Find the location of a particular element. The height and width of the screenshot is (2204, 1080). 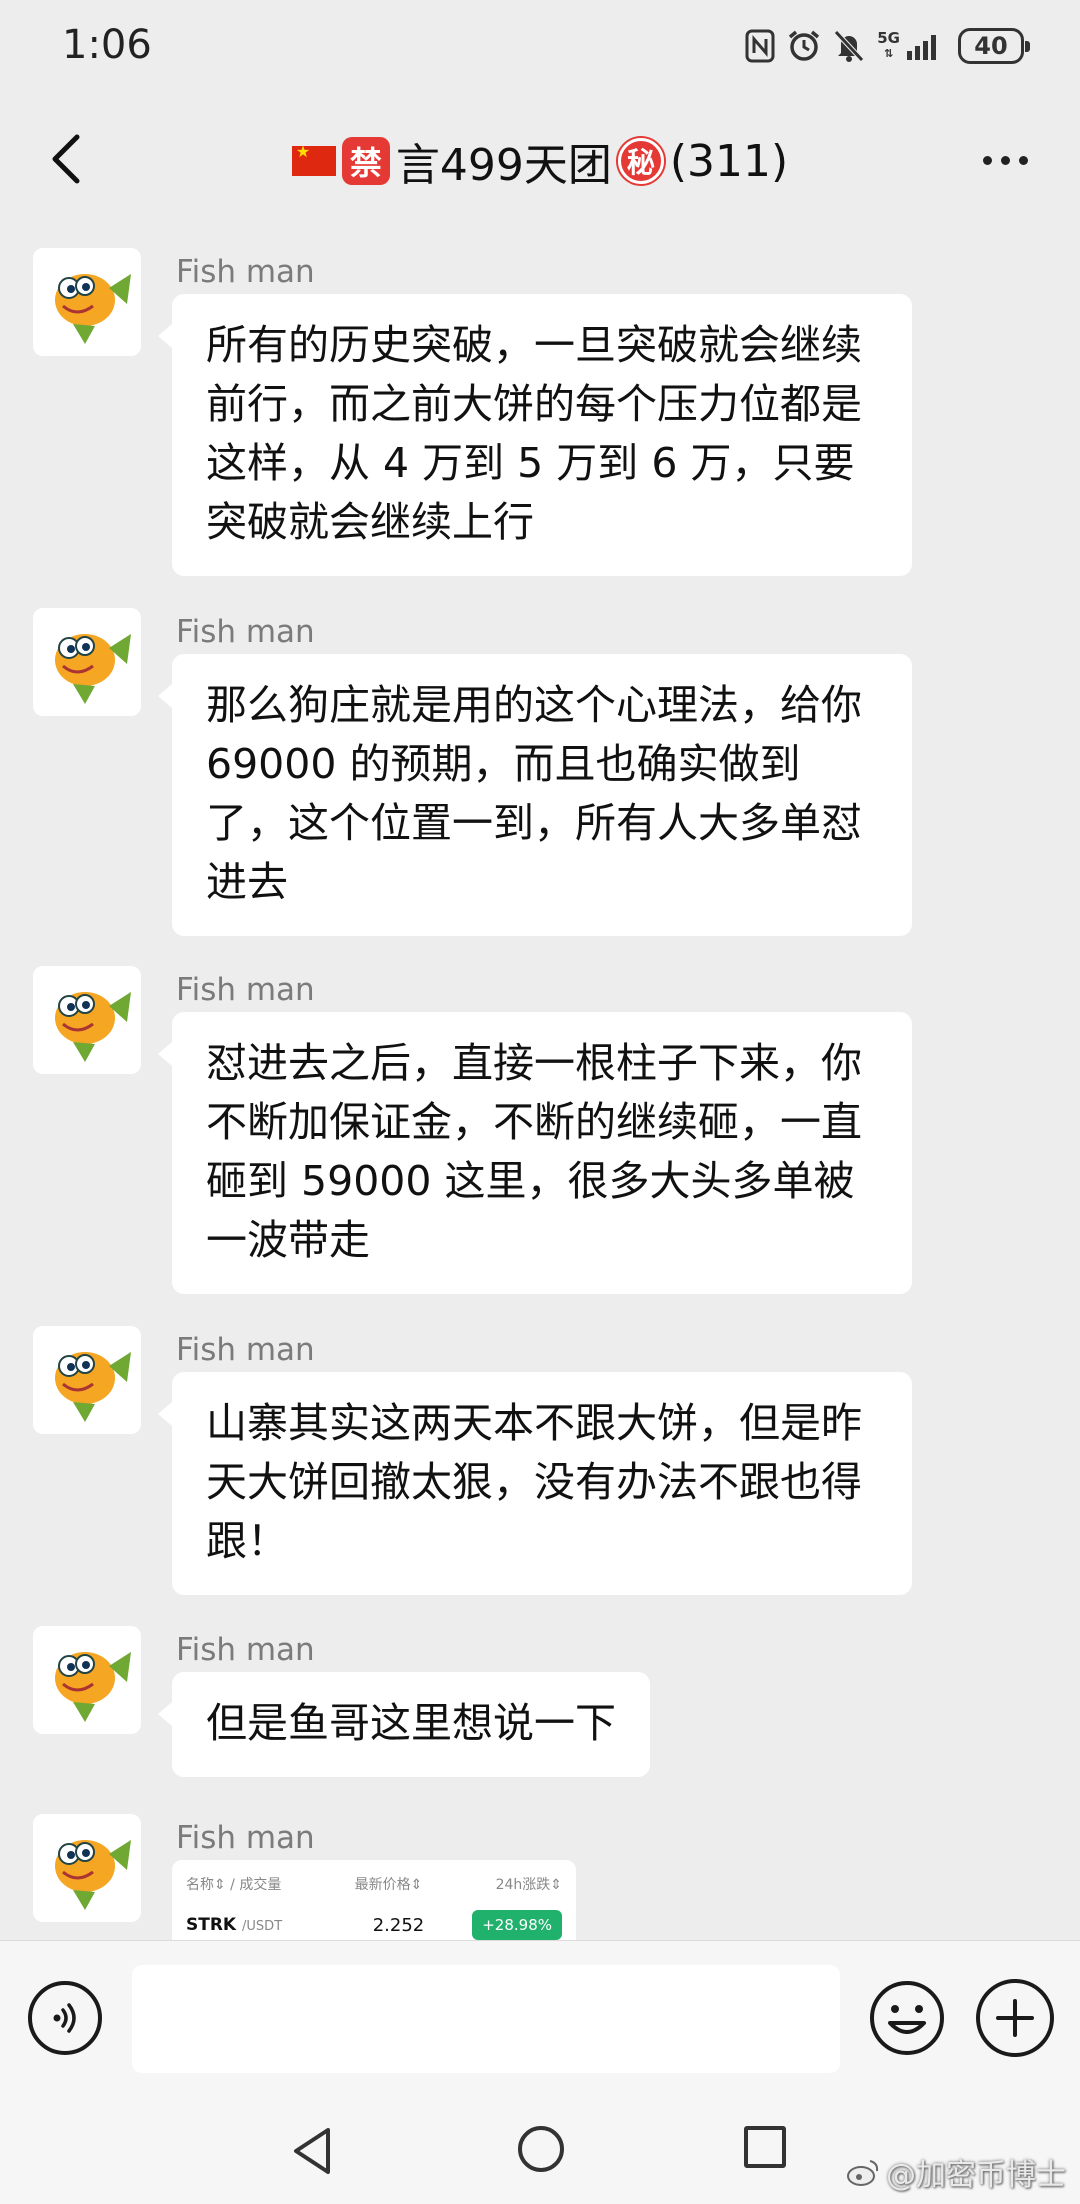

network-type: 5G ⇅ is located at coordinates (888, 45).